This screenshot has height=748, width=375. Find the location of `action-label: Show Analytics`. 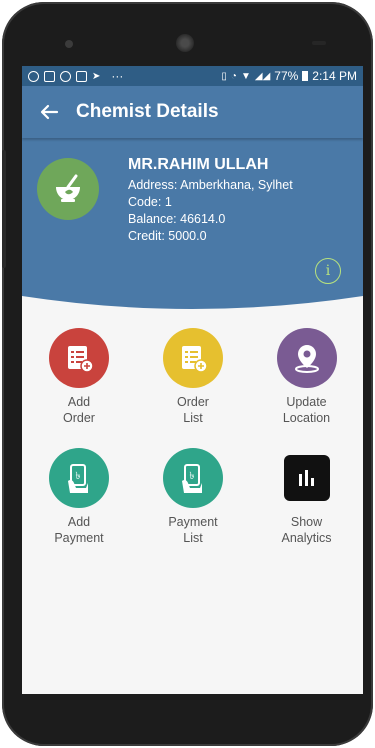

action-label: Show Analytics is located at coordinates (306, 530).